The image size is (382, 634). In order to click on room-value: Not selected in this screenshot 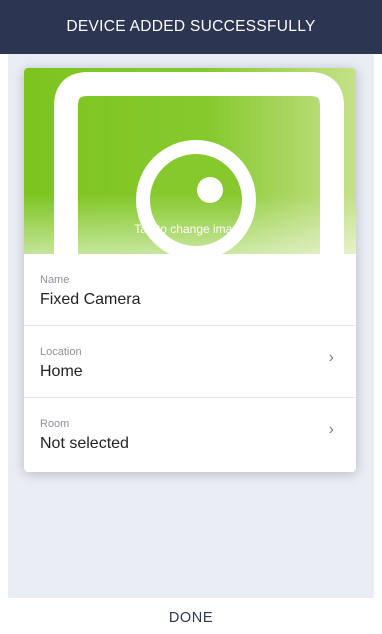, I will do `click(84, 443)`.